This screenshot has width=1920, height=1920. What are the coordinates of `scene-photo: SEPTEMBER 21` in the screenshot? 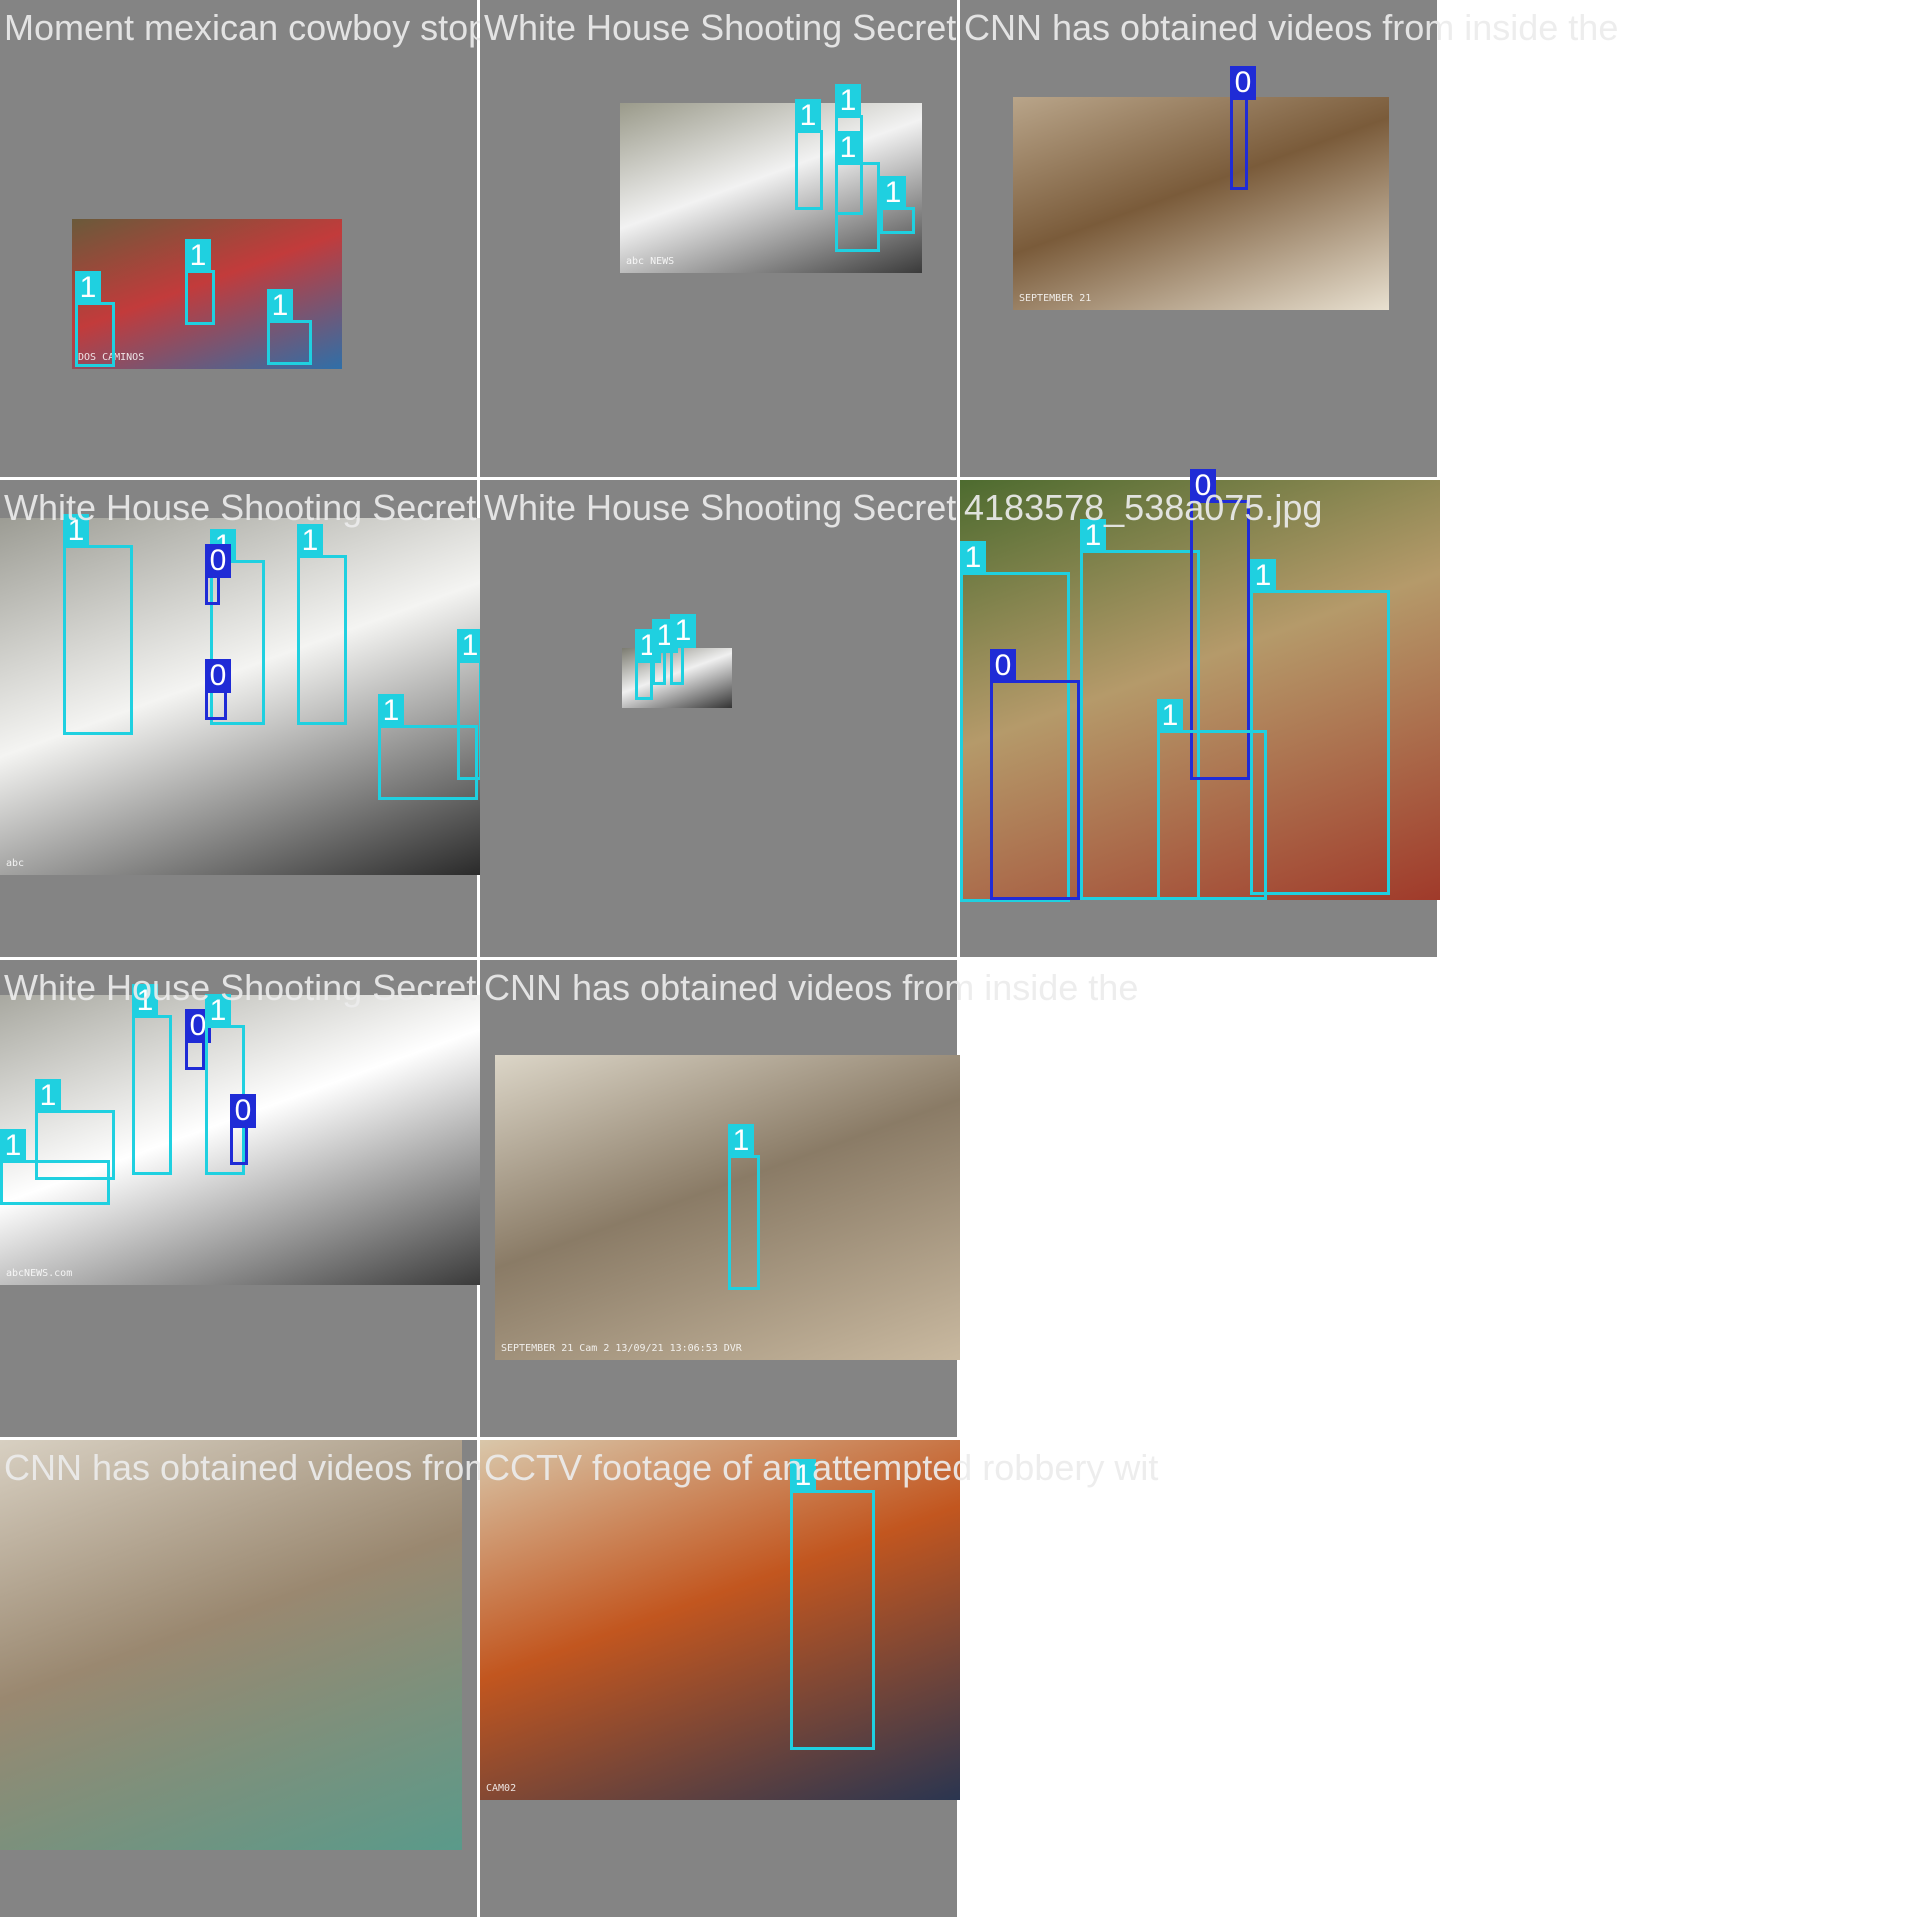 It's located at (1201, 203).